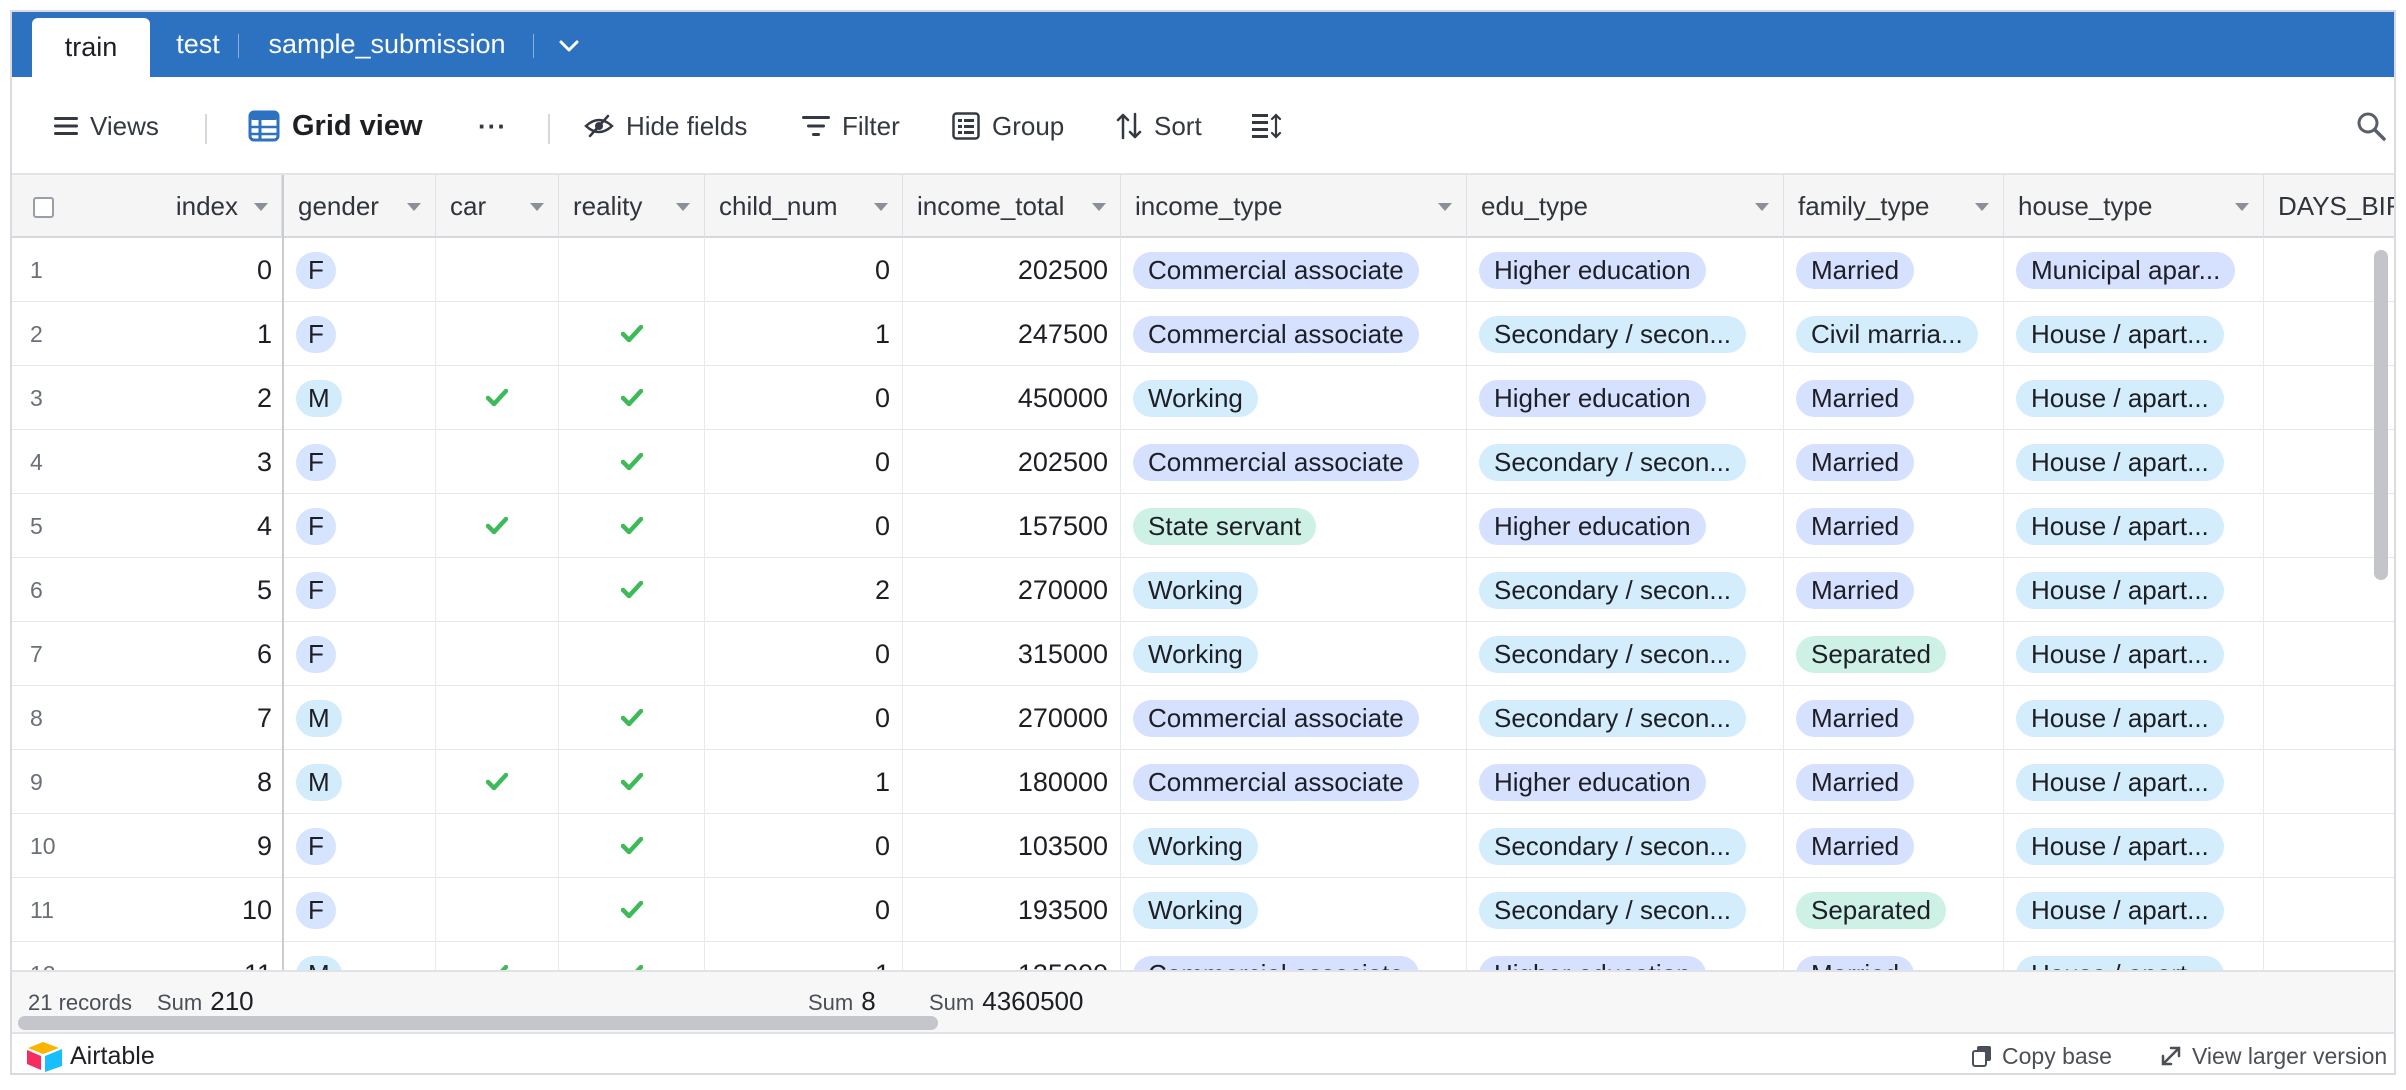  Describe the element at coordinates (478, 1023) in the screenshot. I see `horizontal-scrollbar` at that location.